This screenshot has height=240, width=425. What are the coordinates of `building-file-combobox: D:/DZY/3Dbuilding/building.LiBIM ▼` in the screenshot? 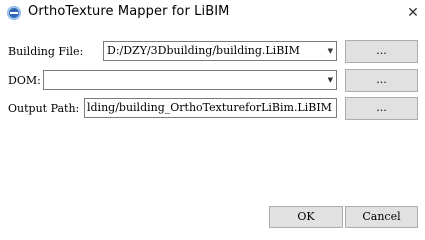 It's located at (220, 51).